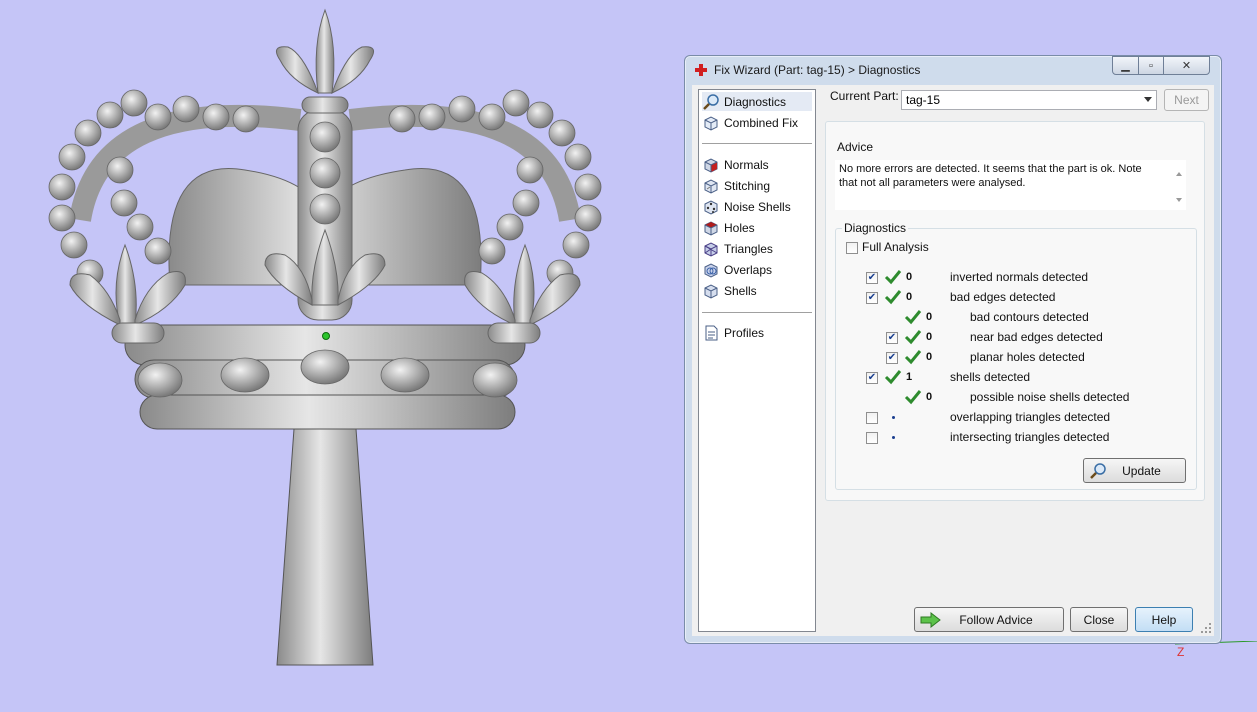 The height and width of the screenshot is (712, 1257). I want to click on intersecting-triangles-checkbox, so click(872, 438).